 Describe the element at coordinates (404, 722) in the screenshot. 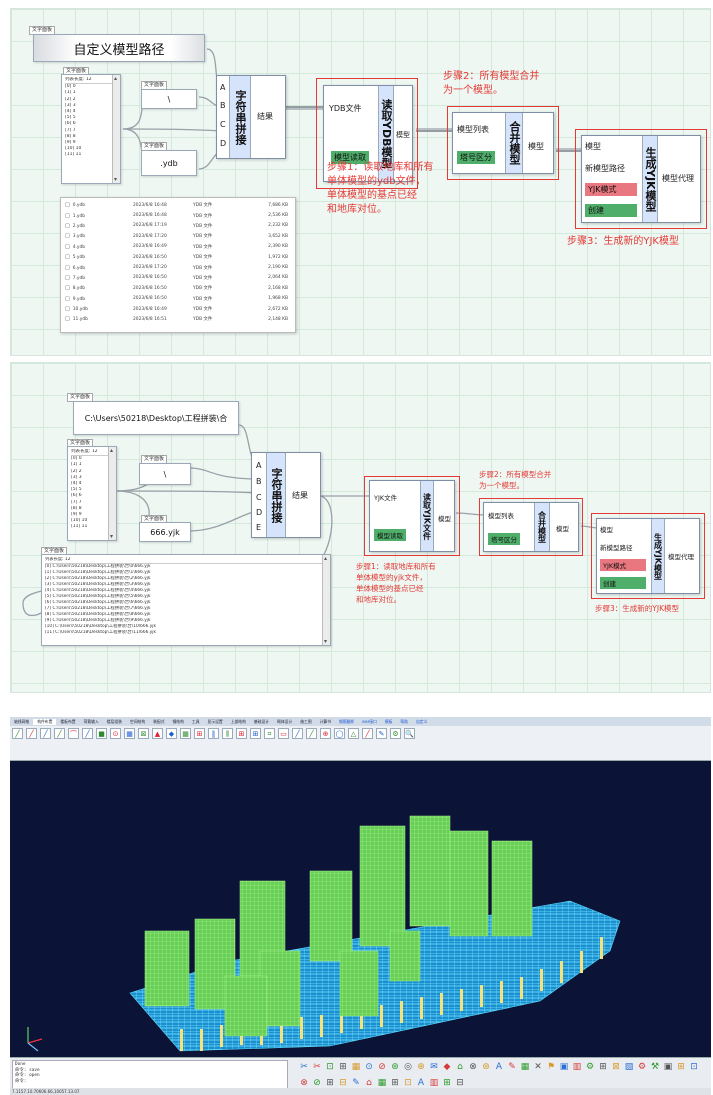

I see `menu-tab: 帮助` at that location.